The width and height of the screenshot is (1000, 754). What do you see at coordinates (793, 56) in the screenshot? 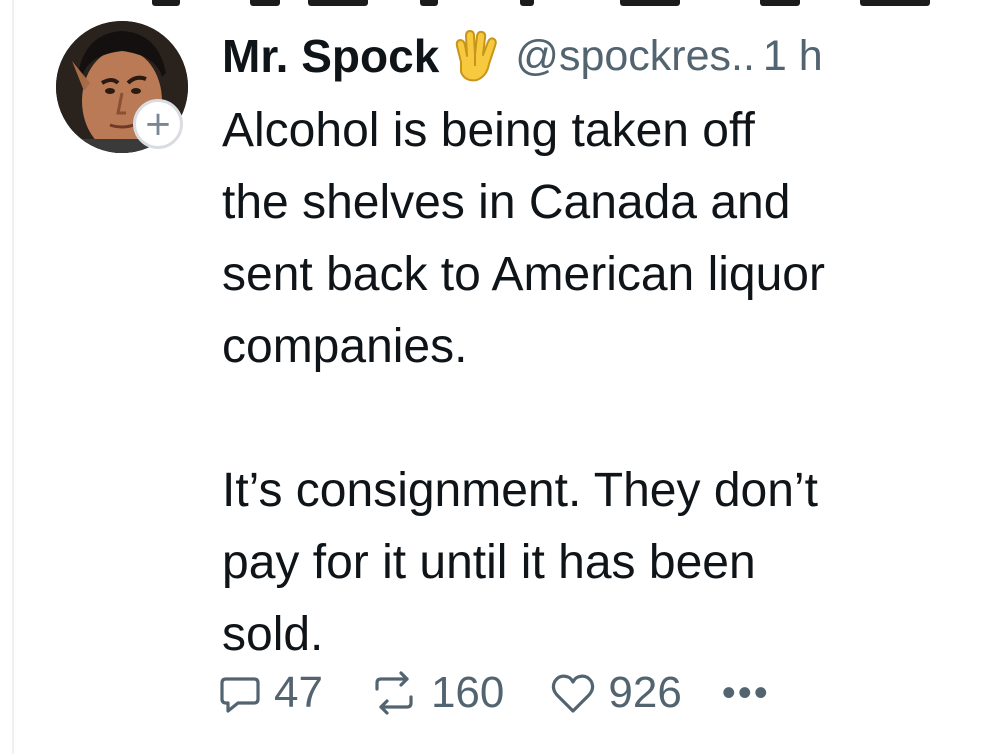
I see `post-timestamp: 1 h` at bounding box center [793, 56].